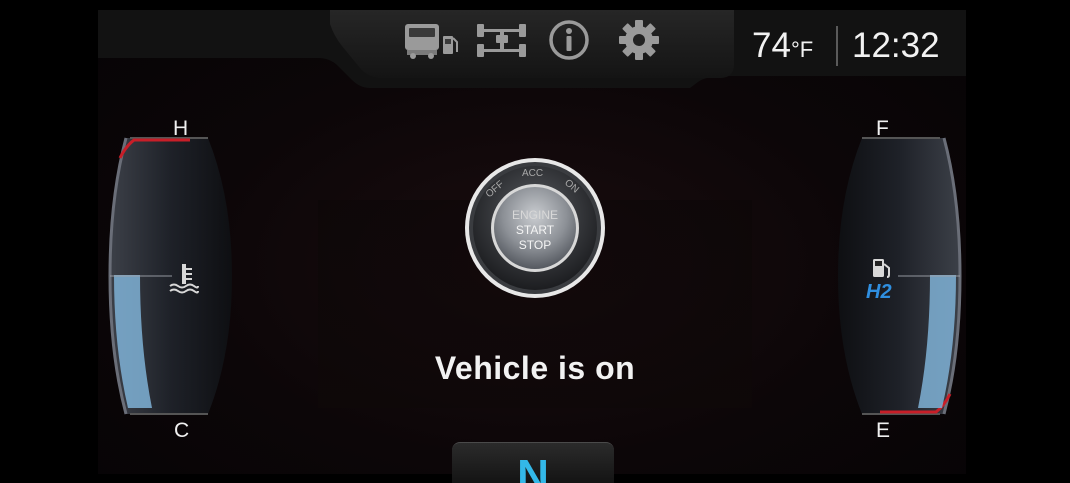  I want to click on coolant-low-label: C, so click(182, 430).